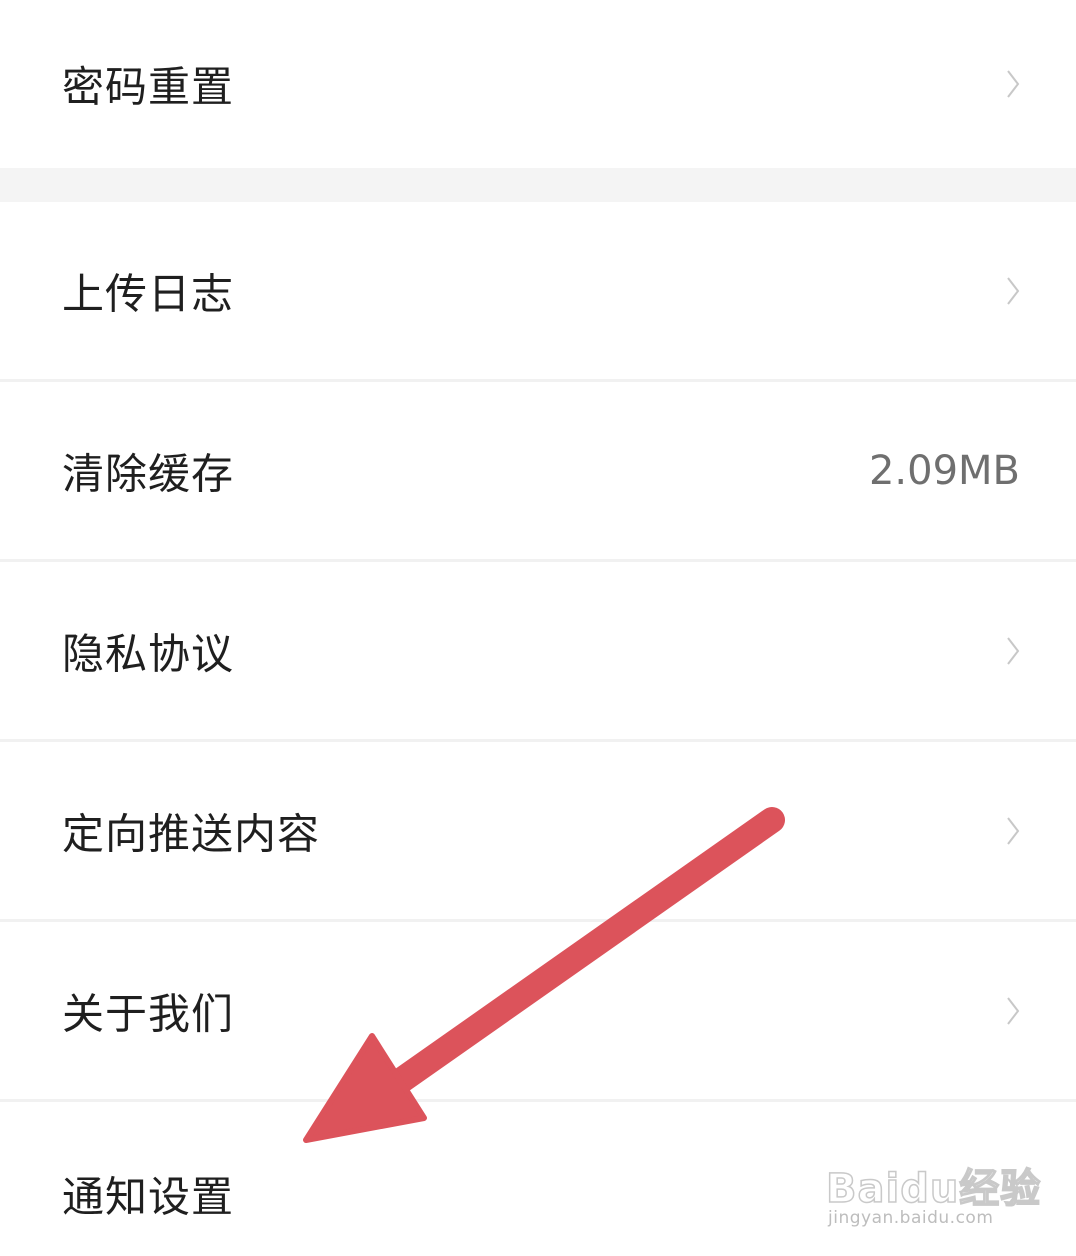  I want to click on baidu-jingyan-watermark: Baidu经验 jingyan.baidu.com, so click(935, 1196).